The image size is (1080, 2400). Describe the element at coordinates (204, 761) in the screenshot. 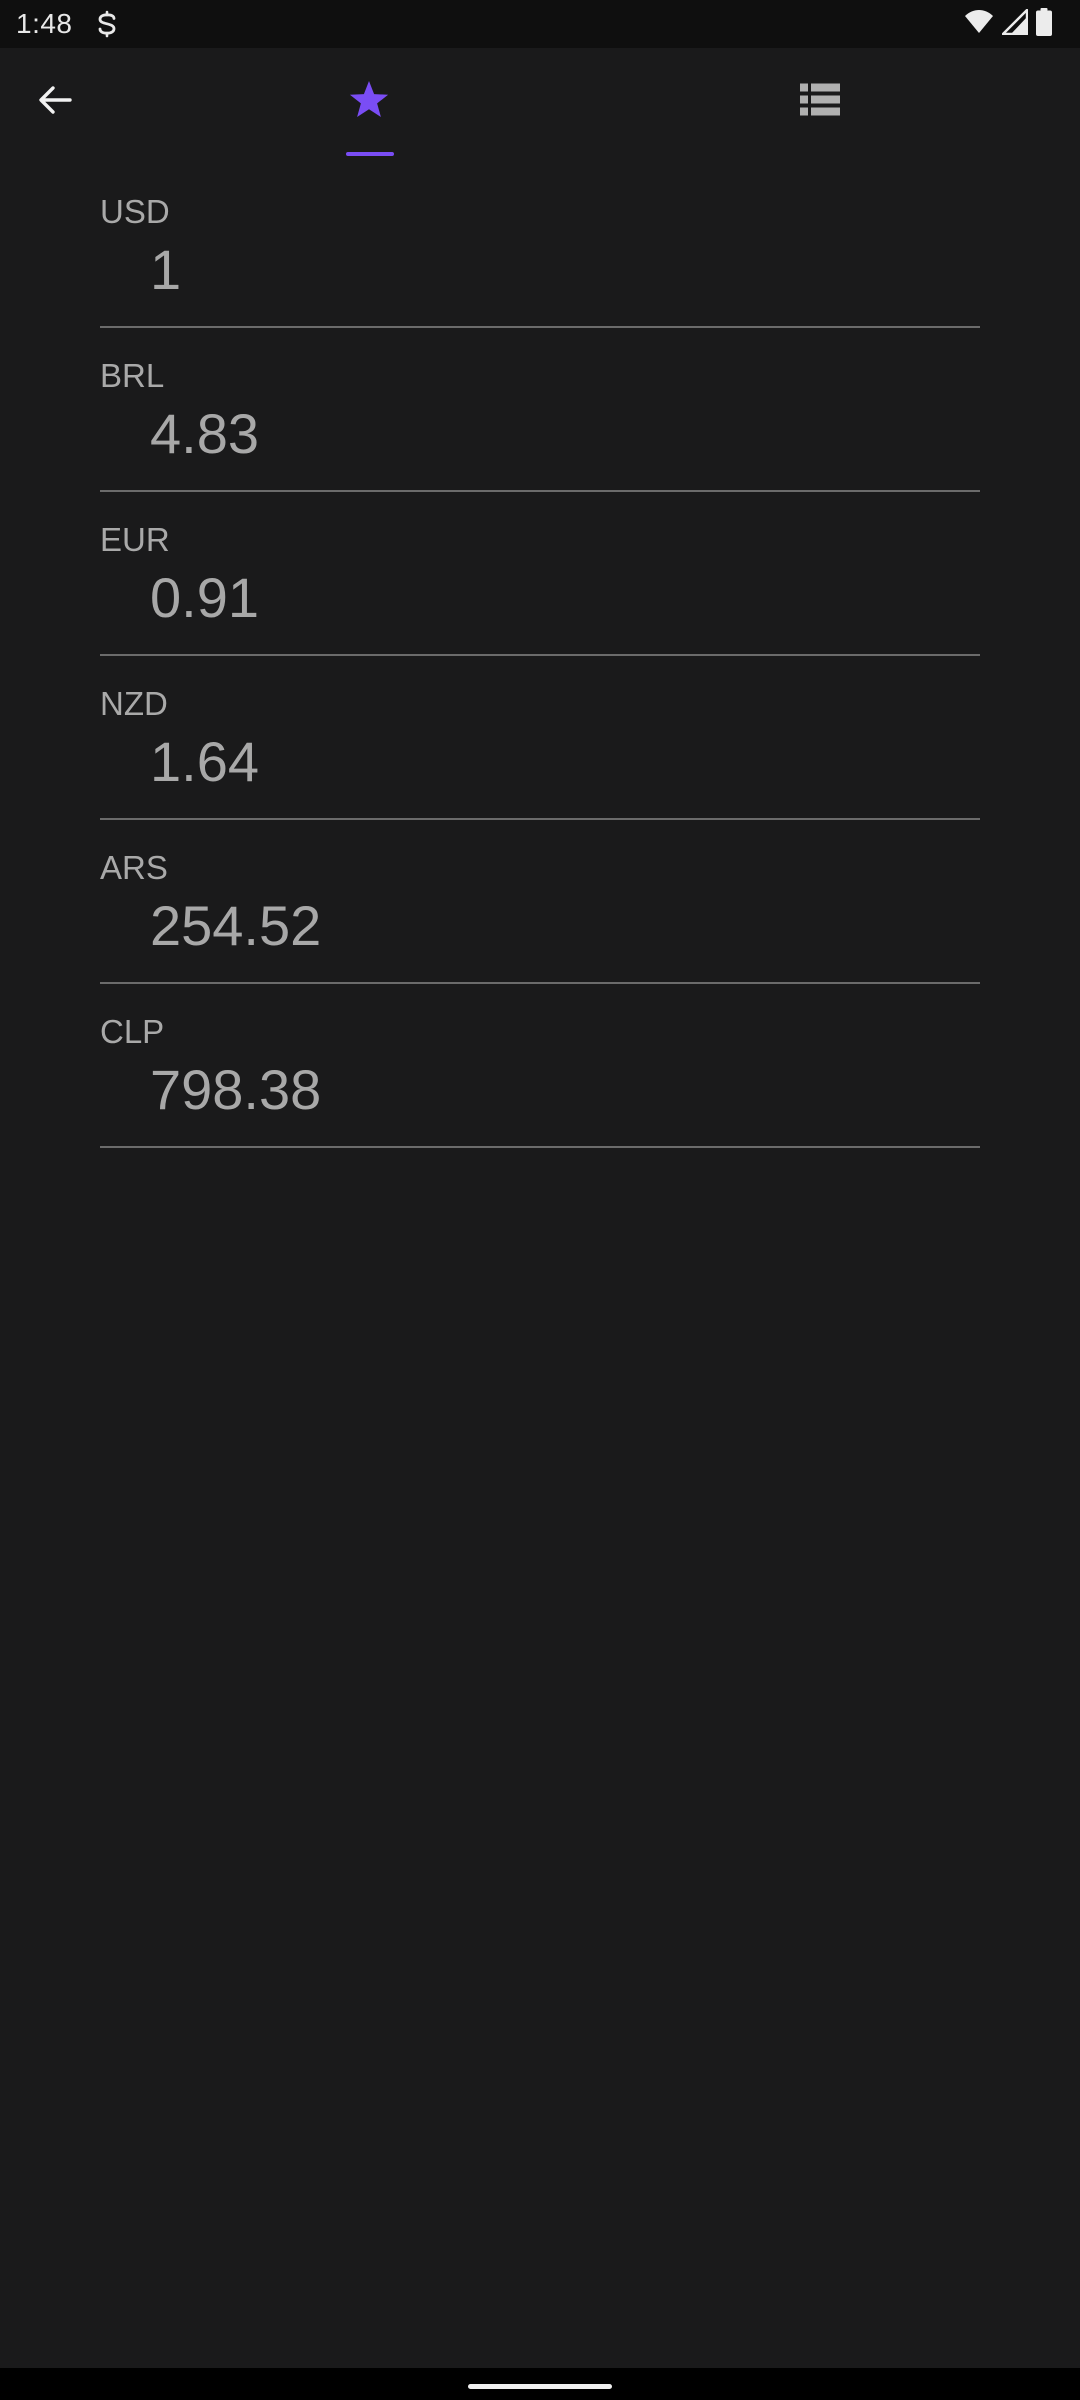

I see `currency-value: 1.64` at that location.